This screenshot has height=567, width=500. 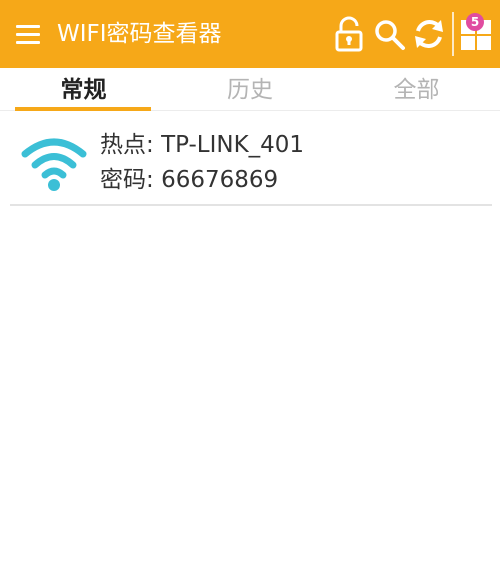 I want to click on tab-all: 全部, so click(x=416, y=89).